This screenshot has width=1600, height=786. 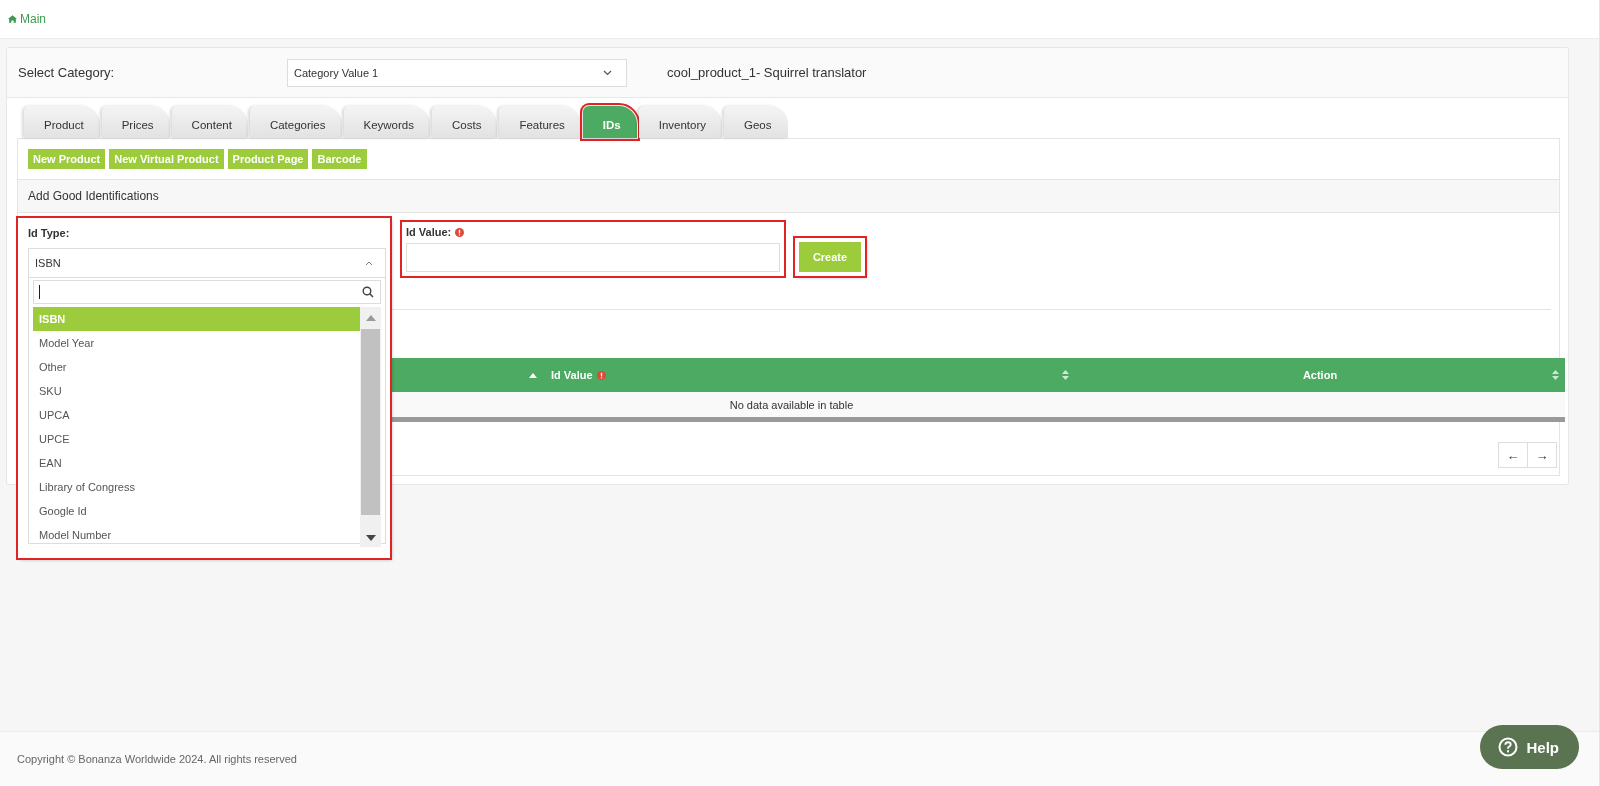 What do you see at coordinates (457, 72) in the screenshot?
I see `category-select: Category Value 1` at bounding box center [457, 72].